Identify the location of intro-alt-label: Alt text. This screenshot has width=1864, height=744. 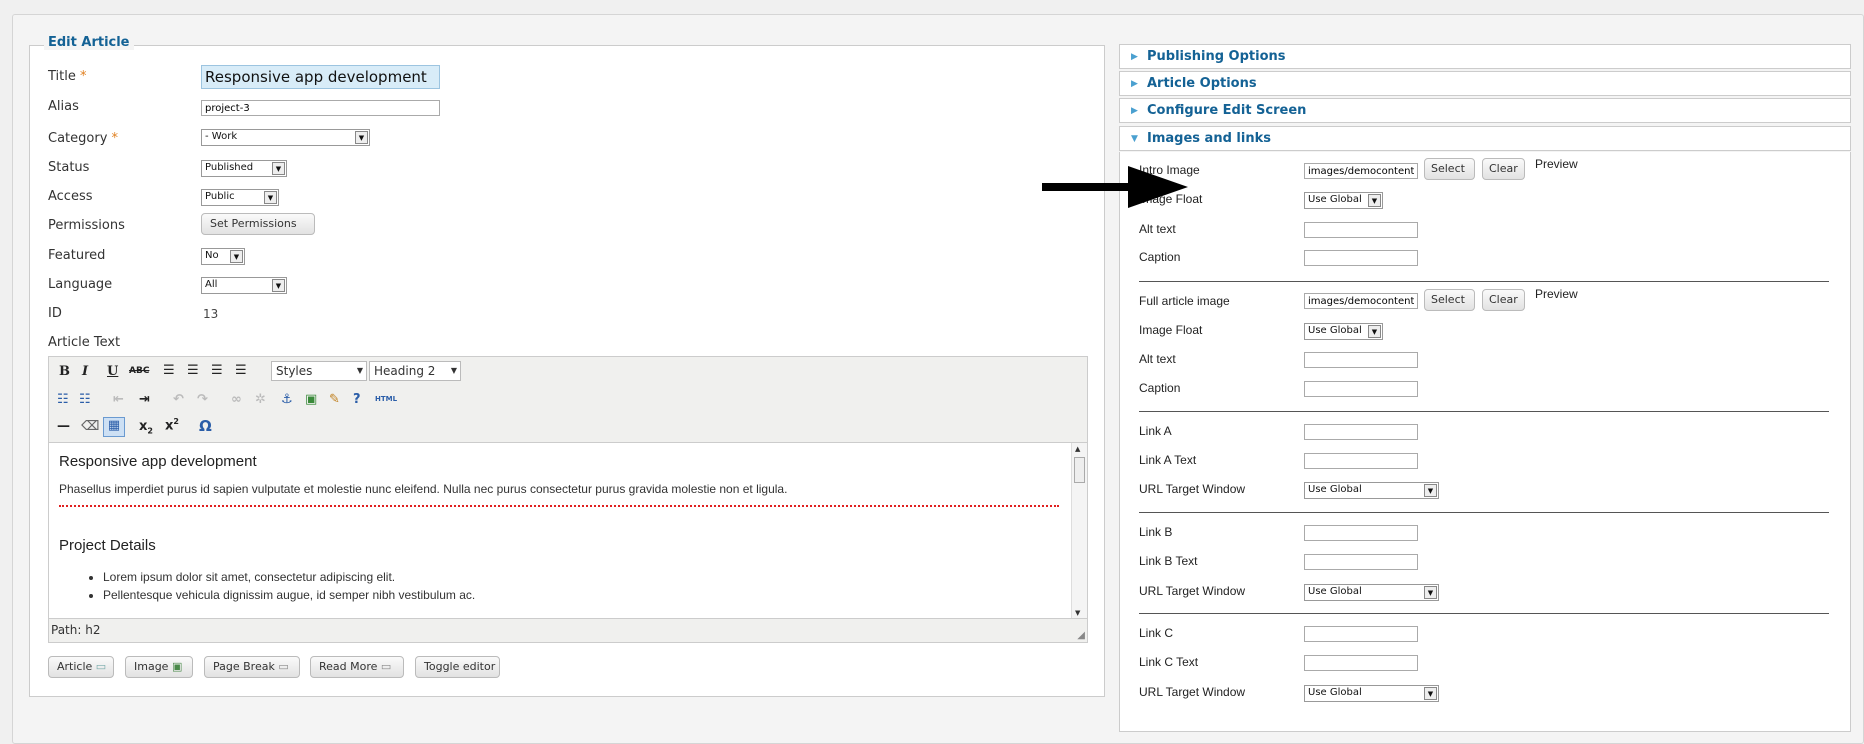
(1157, 229).